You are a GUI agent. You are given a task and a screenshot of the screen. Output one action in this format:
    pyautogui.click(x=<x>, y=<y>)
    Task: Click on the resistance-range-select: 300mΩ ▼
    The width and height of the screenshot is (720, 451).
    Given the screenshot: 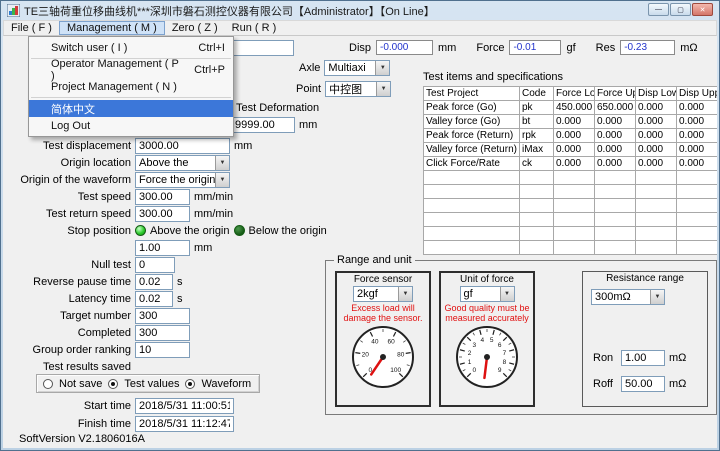 What is the action you would take?
    pyautogui.click(x=628, y=297)
    